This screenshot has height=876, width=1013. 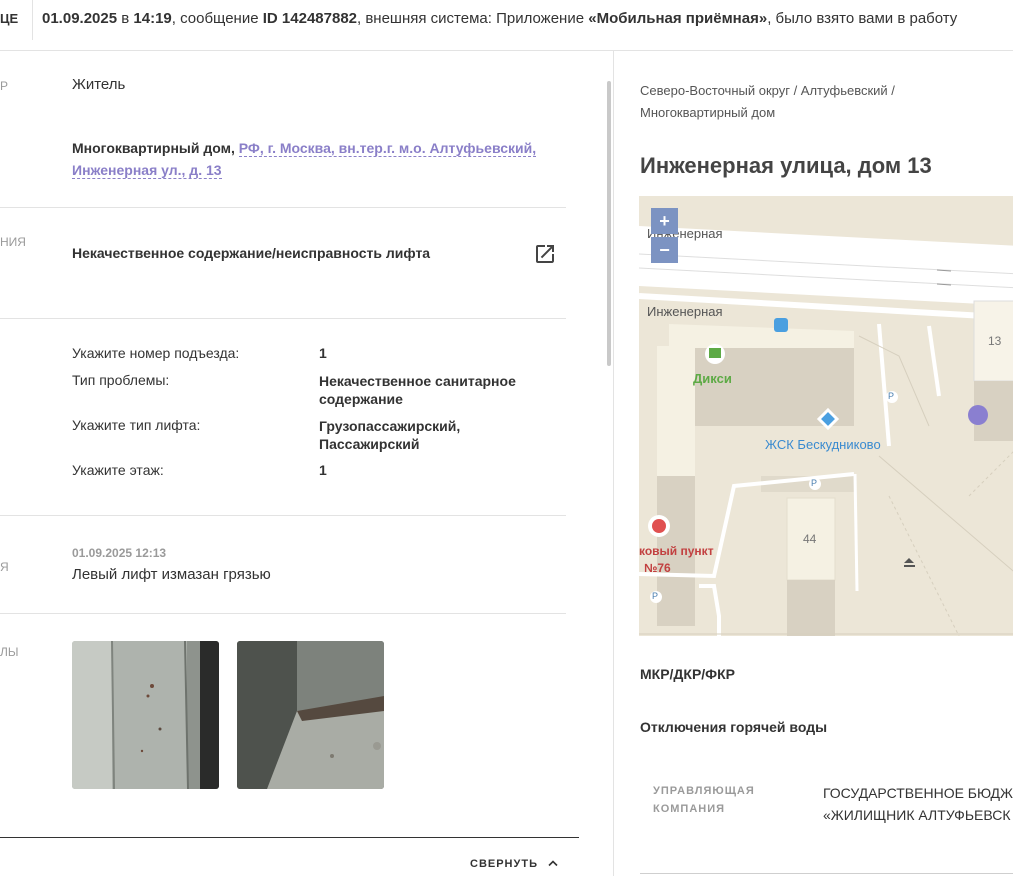 What do you see at coordinates (118, 470) in the screenshot?
I see `detail-label: Укажите этаж:` at bounding box center [118, 470].